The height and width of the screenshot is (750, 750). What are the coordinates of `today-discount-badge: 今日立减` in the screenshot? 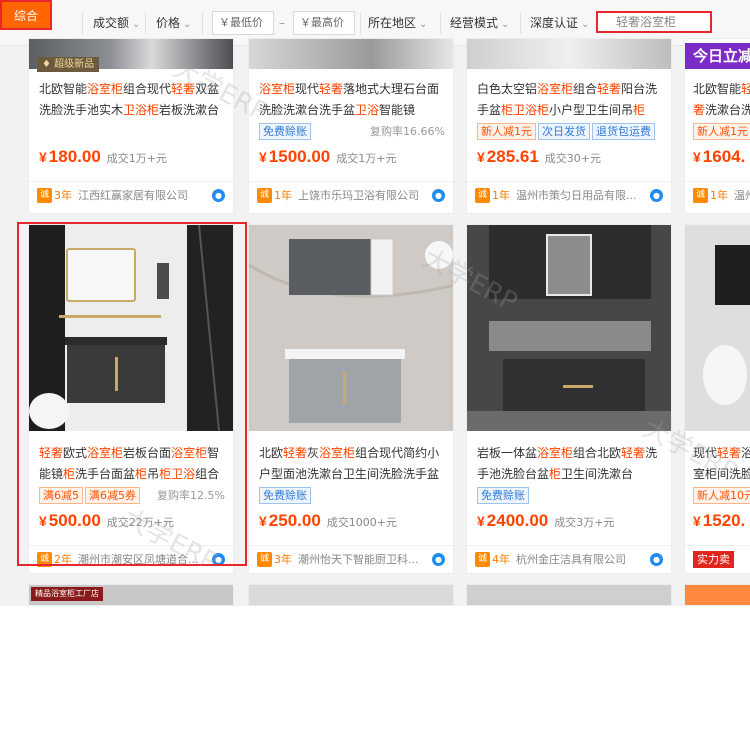 It's located at (717, 56).